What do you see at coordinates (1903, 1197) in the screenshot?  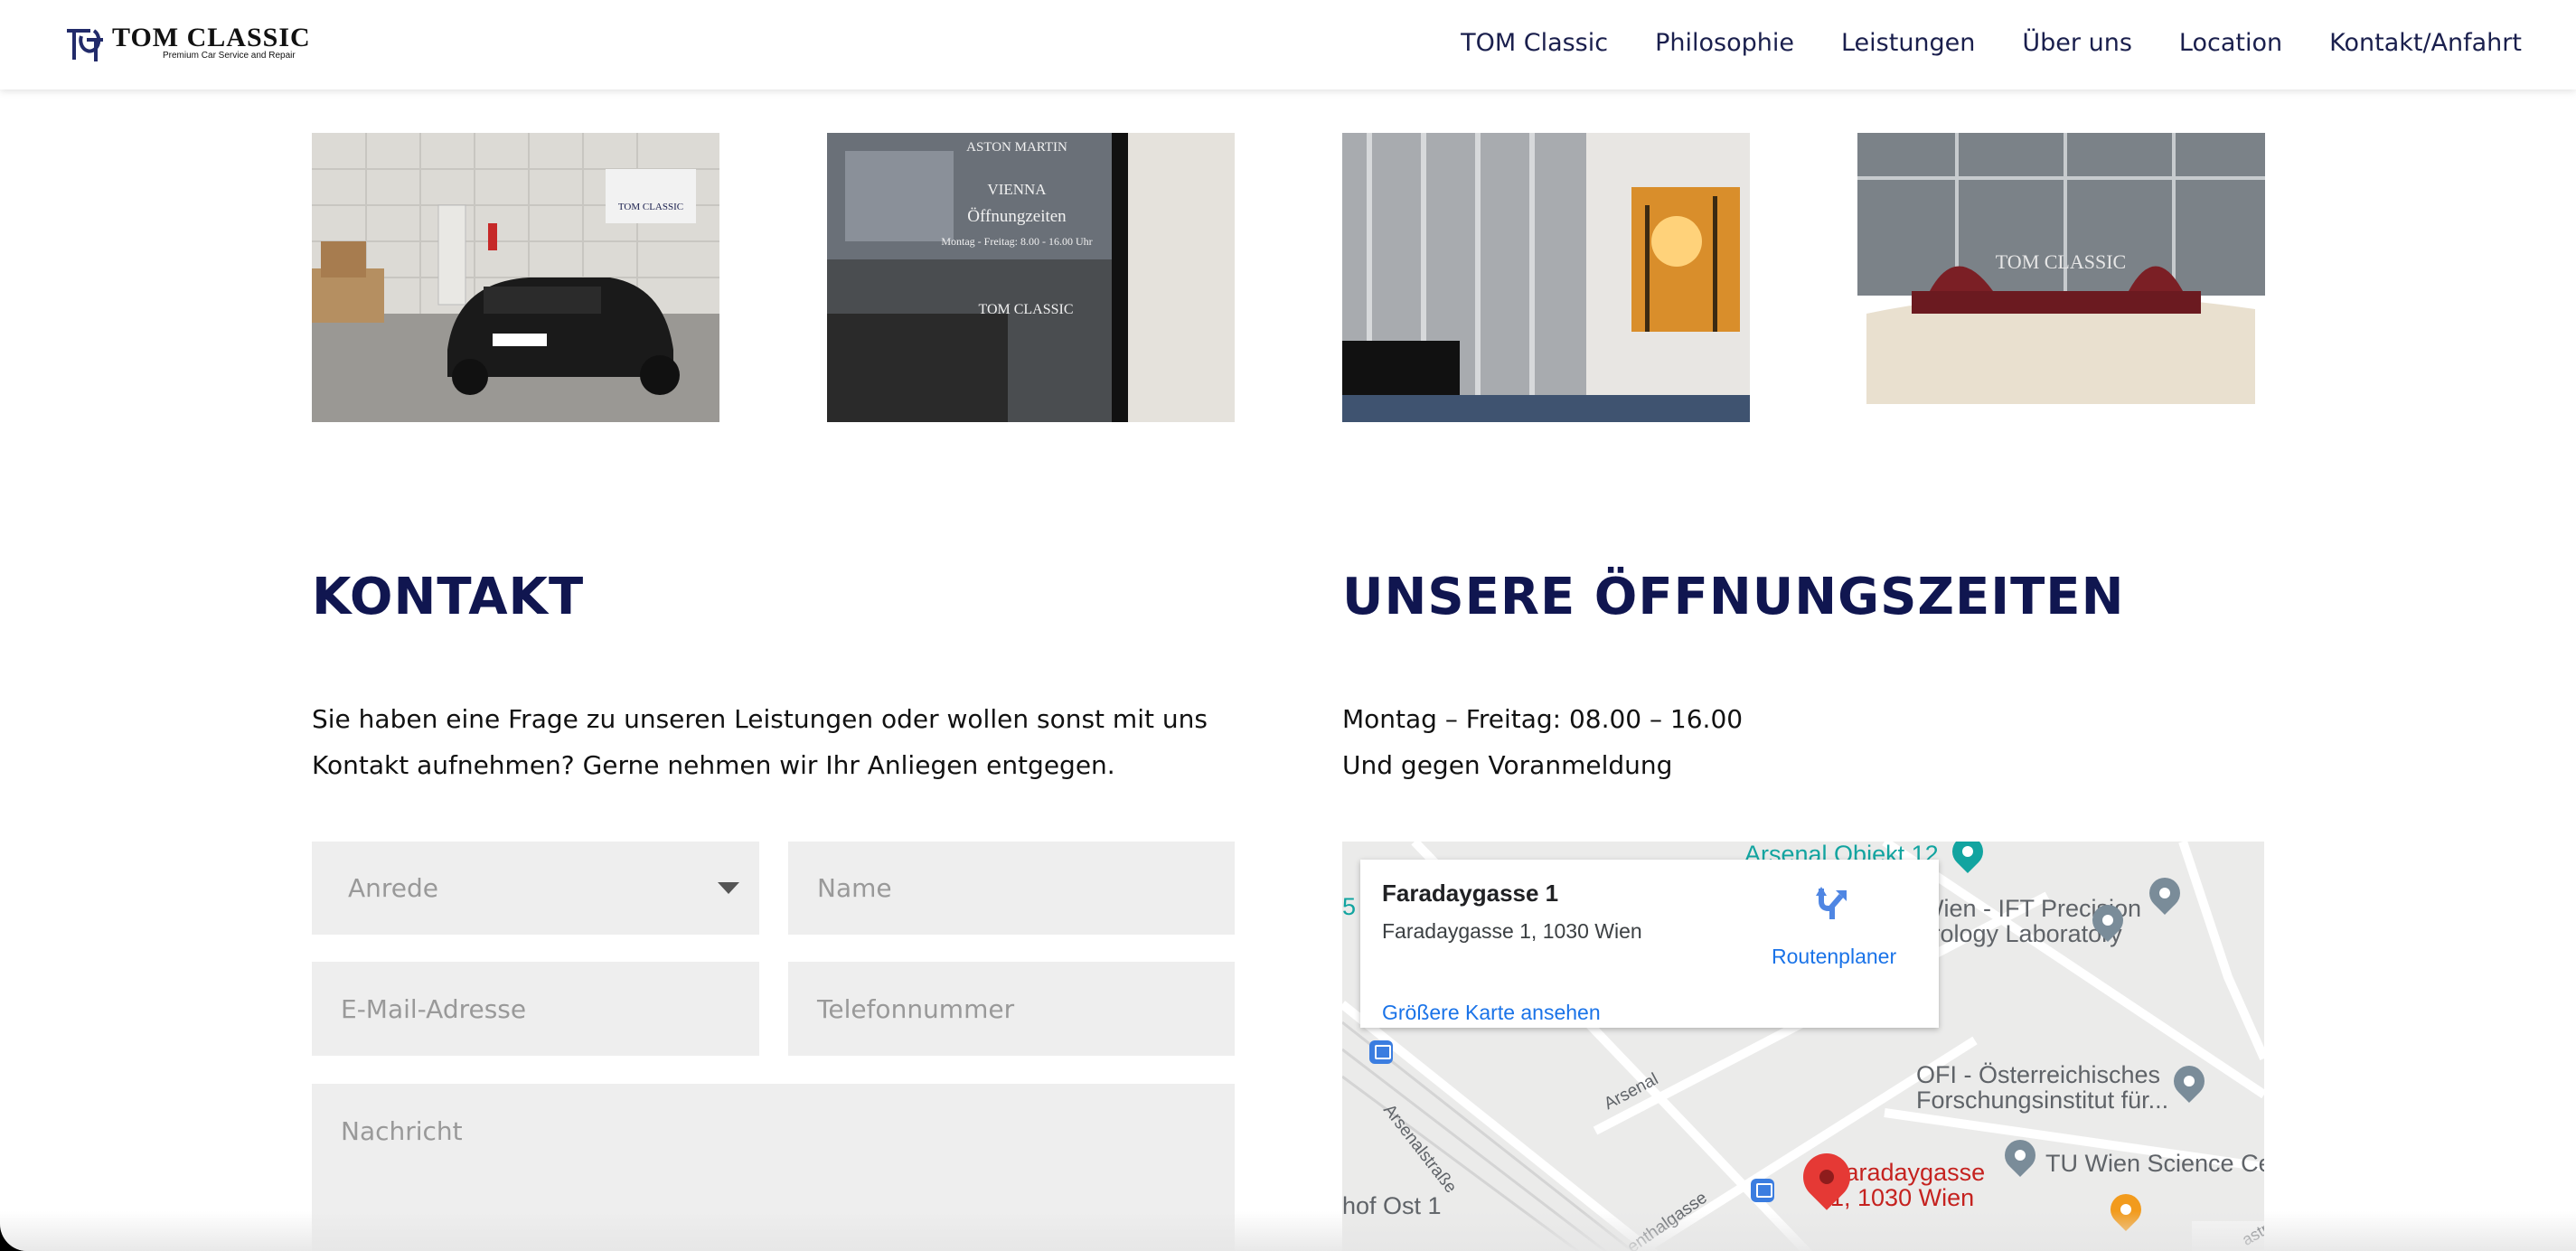 I see `map-label-pin-2: 1, 1030 Wien` at bounding box center [1903, 1197].